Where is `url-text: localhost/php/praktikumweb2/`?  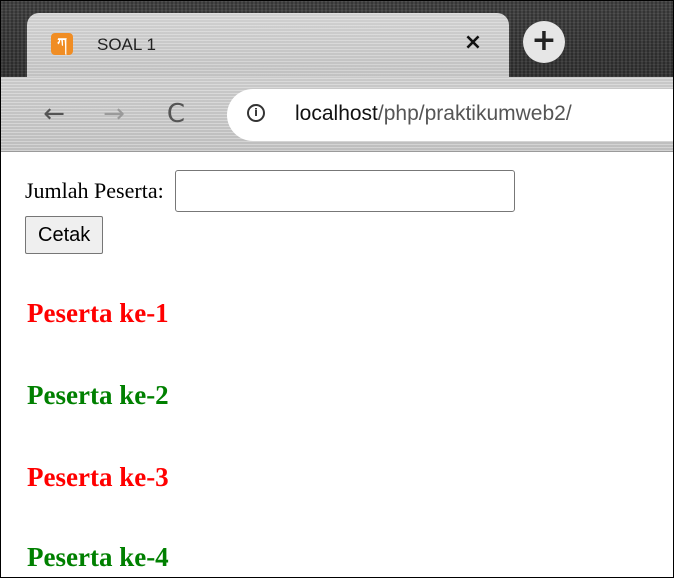 url-text: localhost/php/praktikumweb2/ is located at coordinates (433, 114).